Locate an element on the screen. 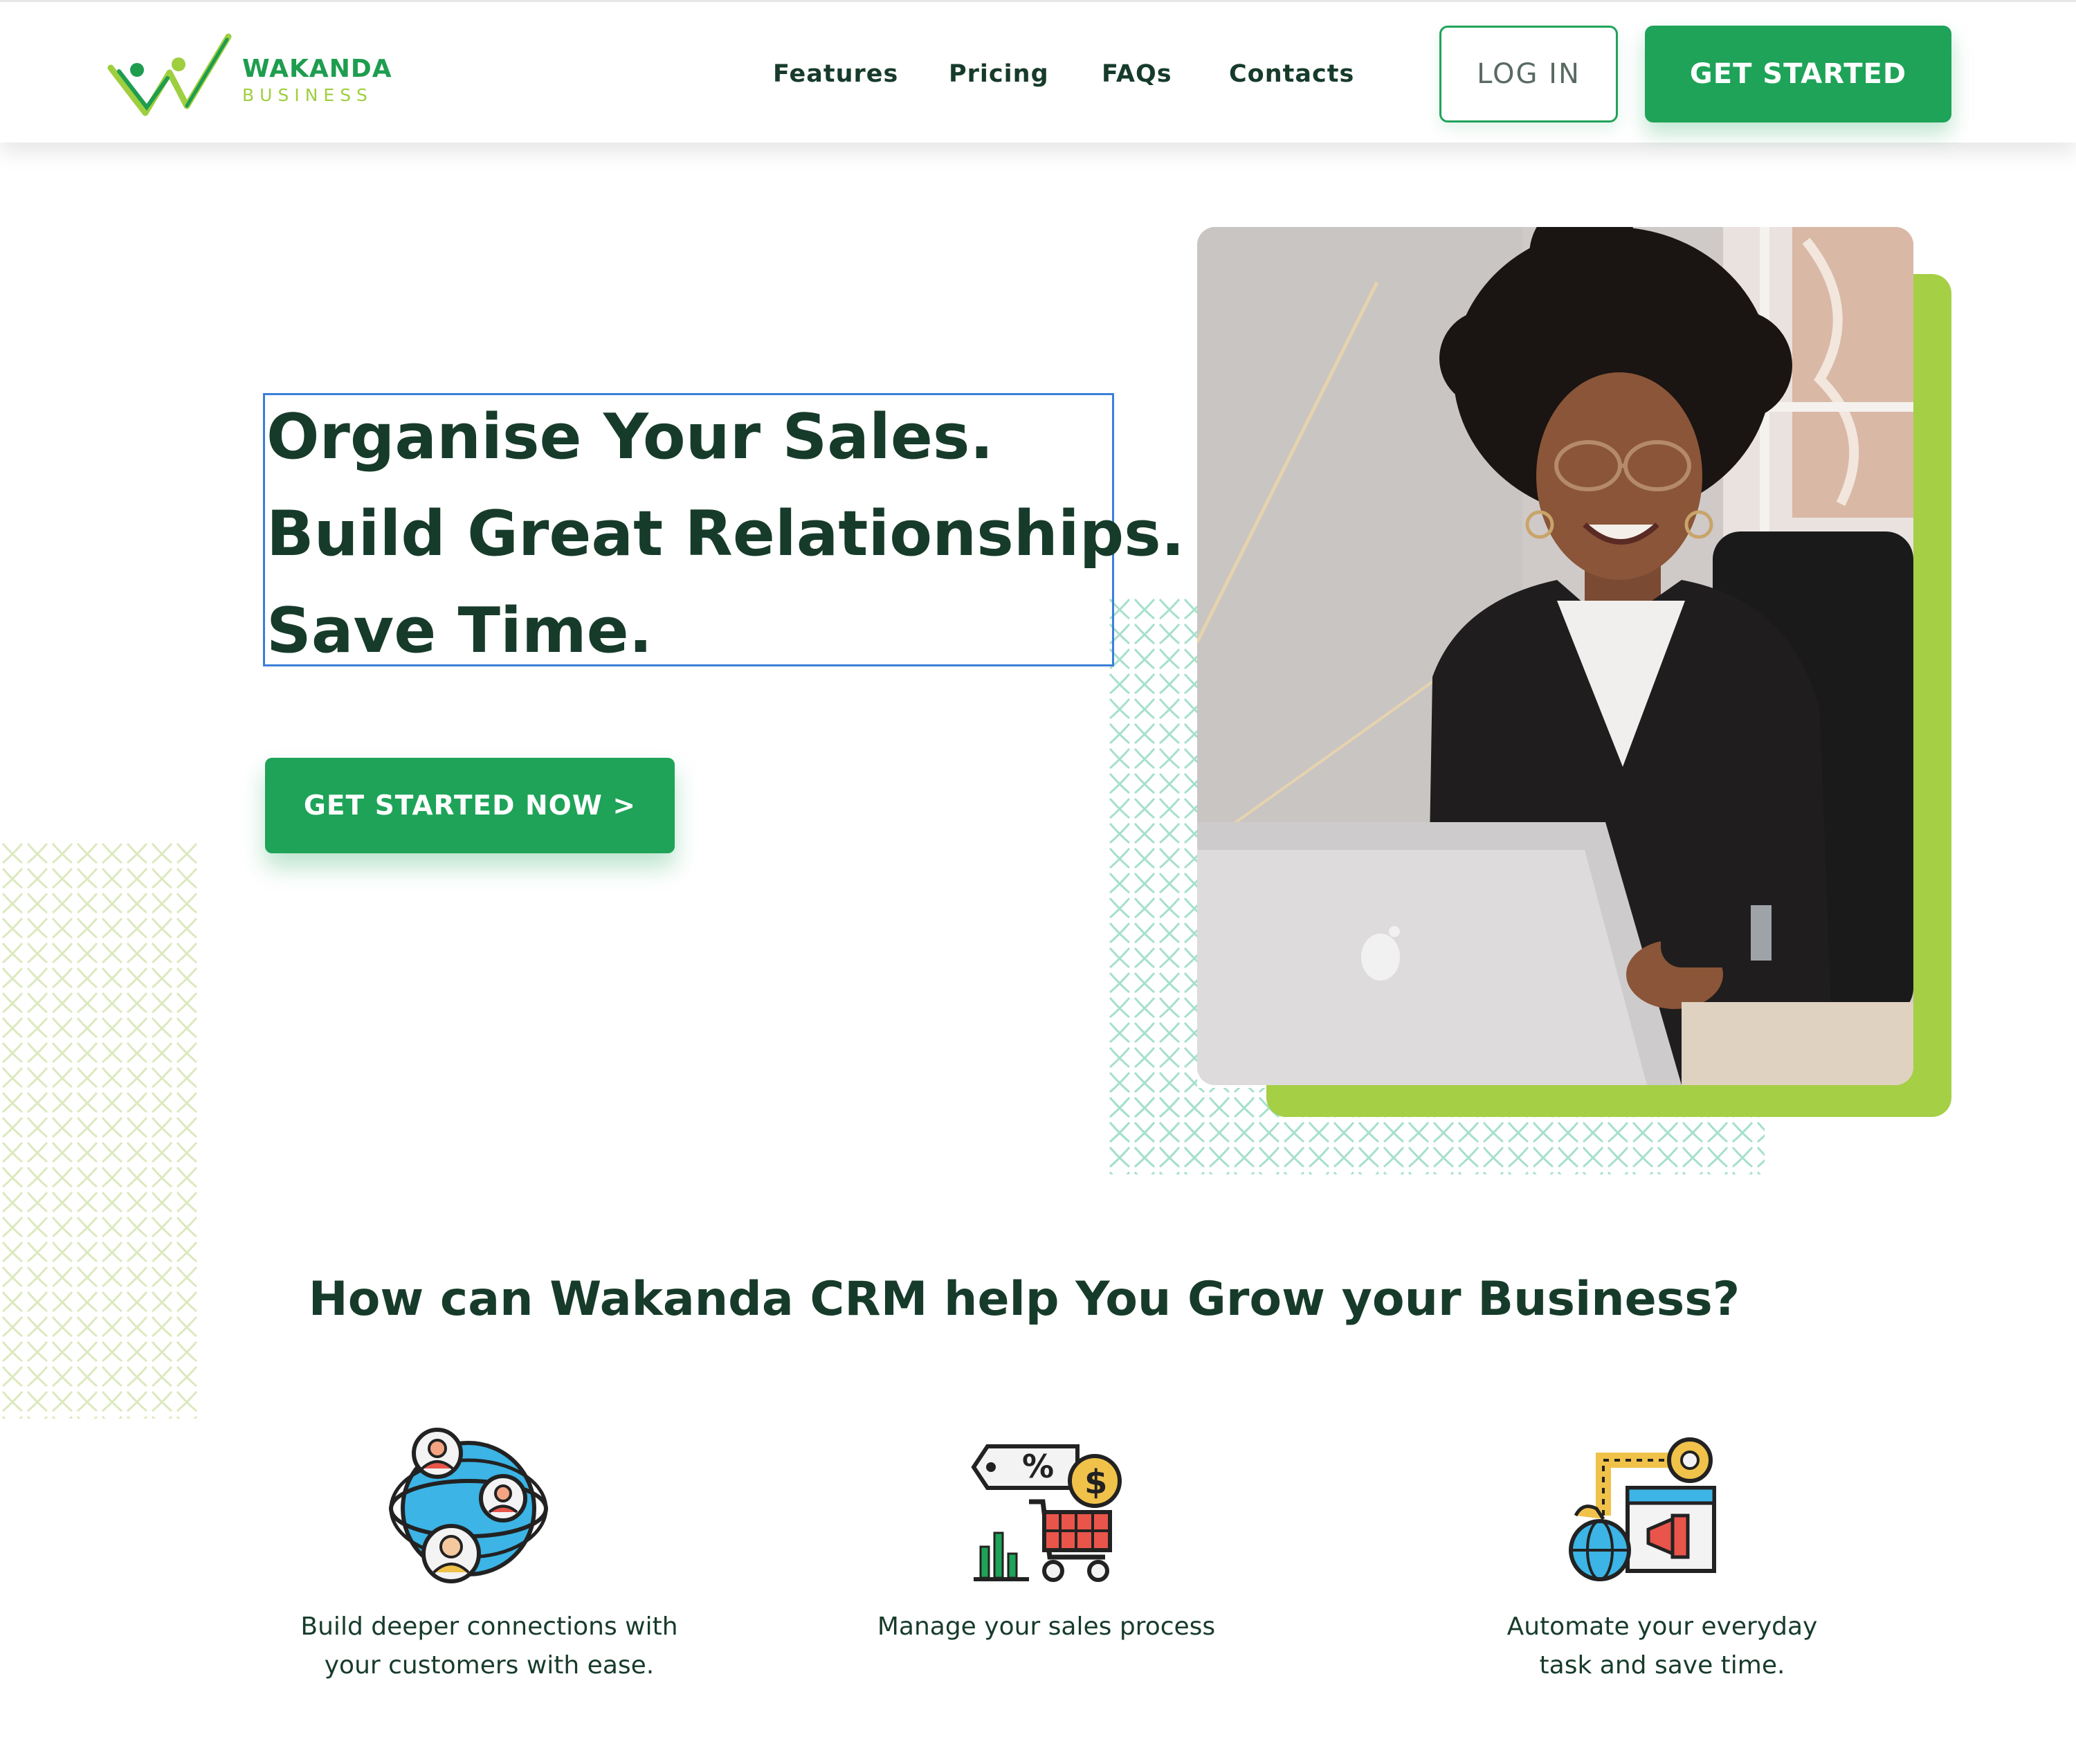 Image resolution: width=2076 pixels, height=1764 pixels. nav-link-features: Features is located at coordinates (835, 74).